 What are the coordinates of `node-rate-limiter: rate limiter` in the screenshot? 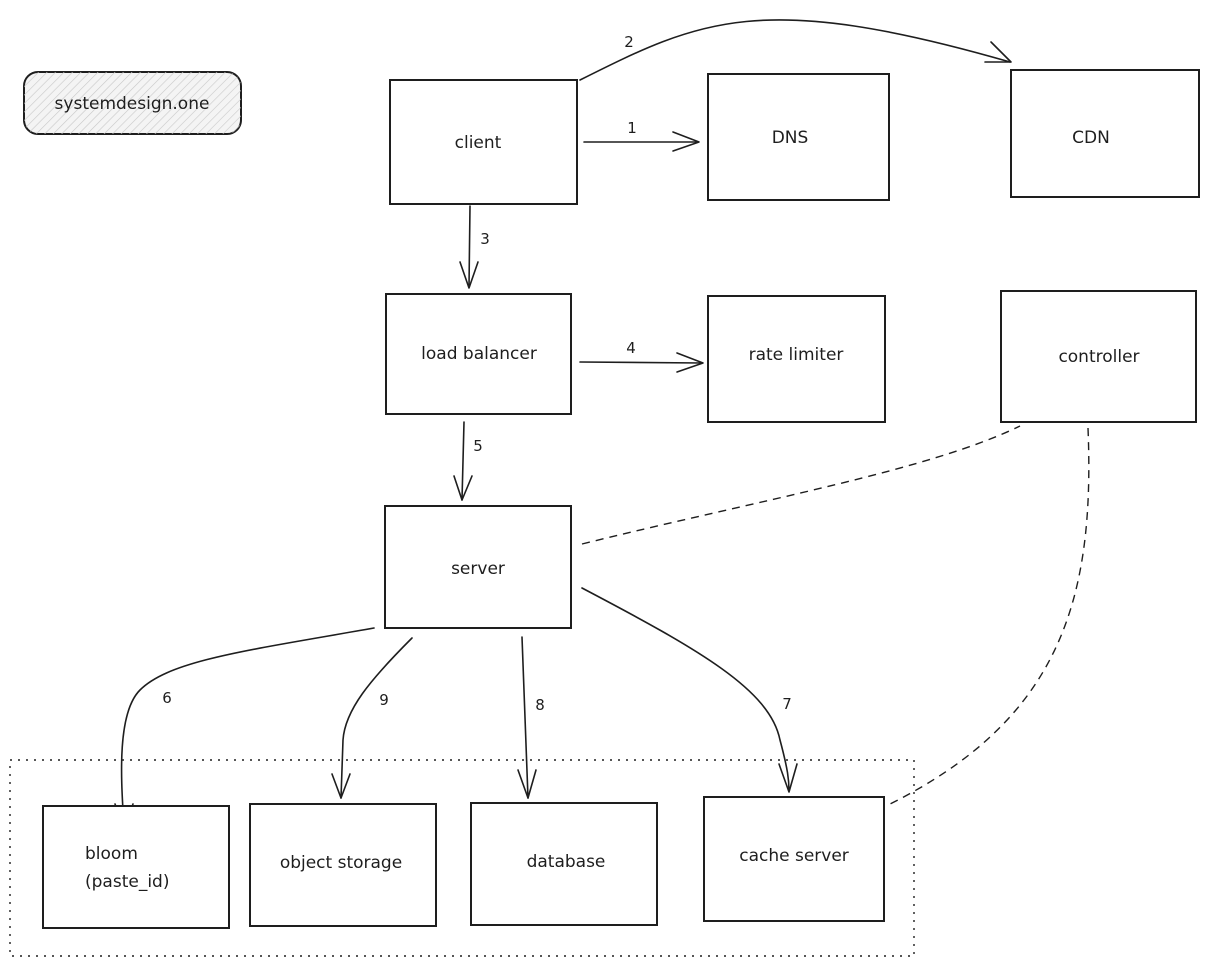 It's located at (796, 359).